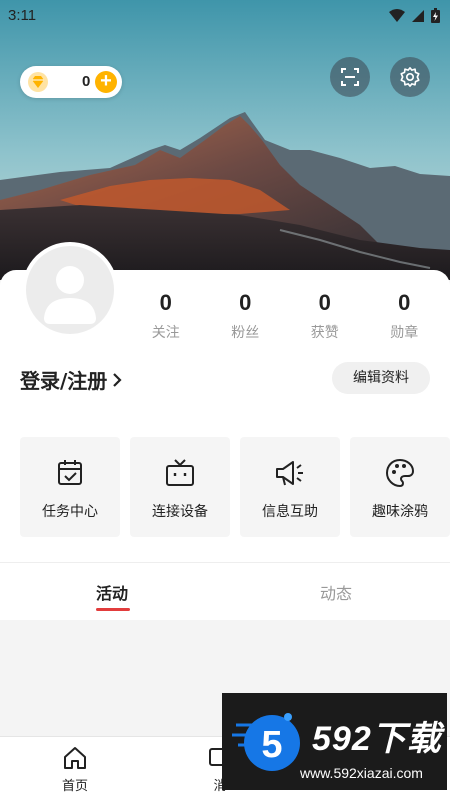  What do you see at coordinates (180, 472) in the screenshot?
I see `tv-icon` at bounding box center [180, 472].